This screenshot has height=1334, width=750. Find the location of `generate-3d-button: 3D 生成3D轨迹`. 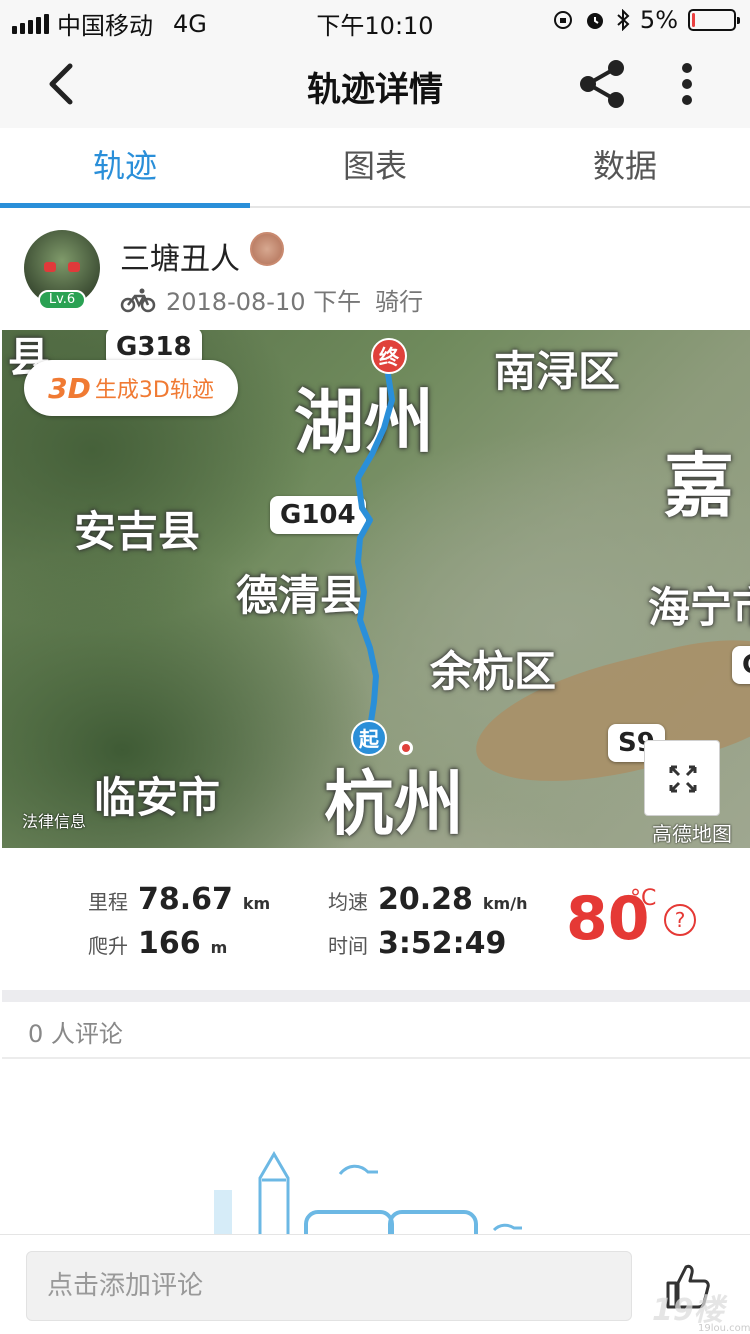

generate-3d-button: 3D 生成3D轨迹 is located at coordinates (131, 388).